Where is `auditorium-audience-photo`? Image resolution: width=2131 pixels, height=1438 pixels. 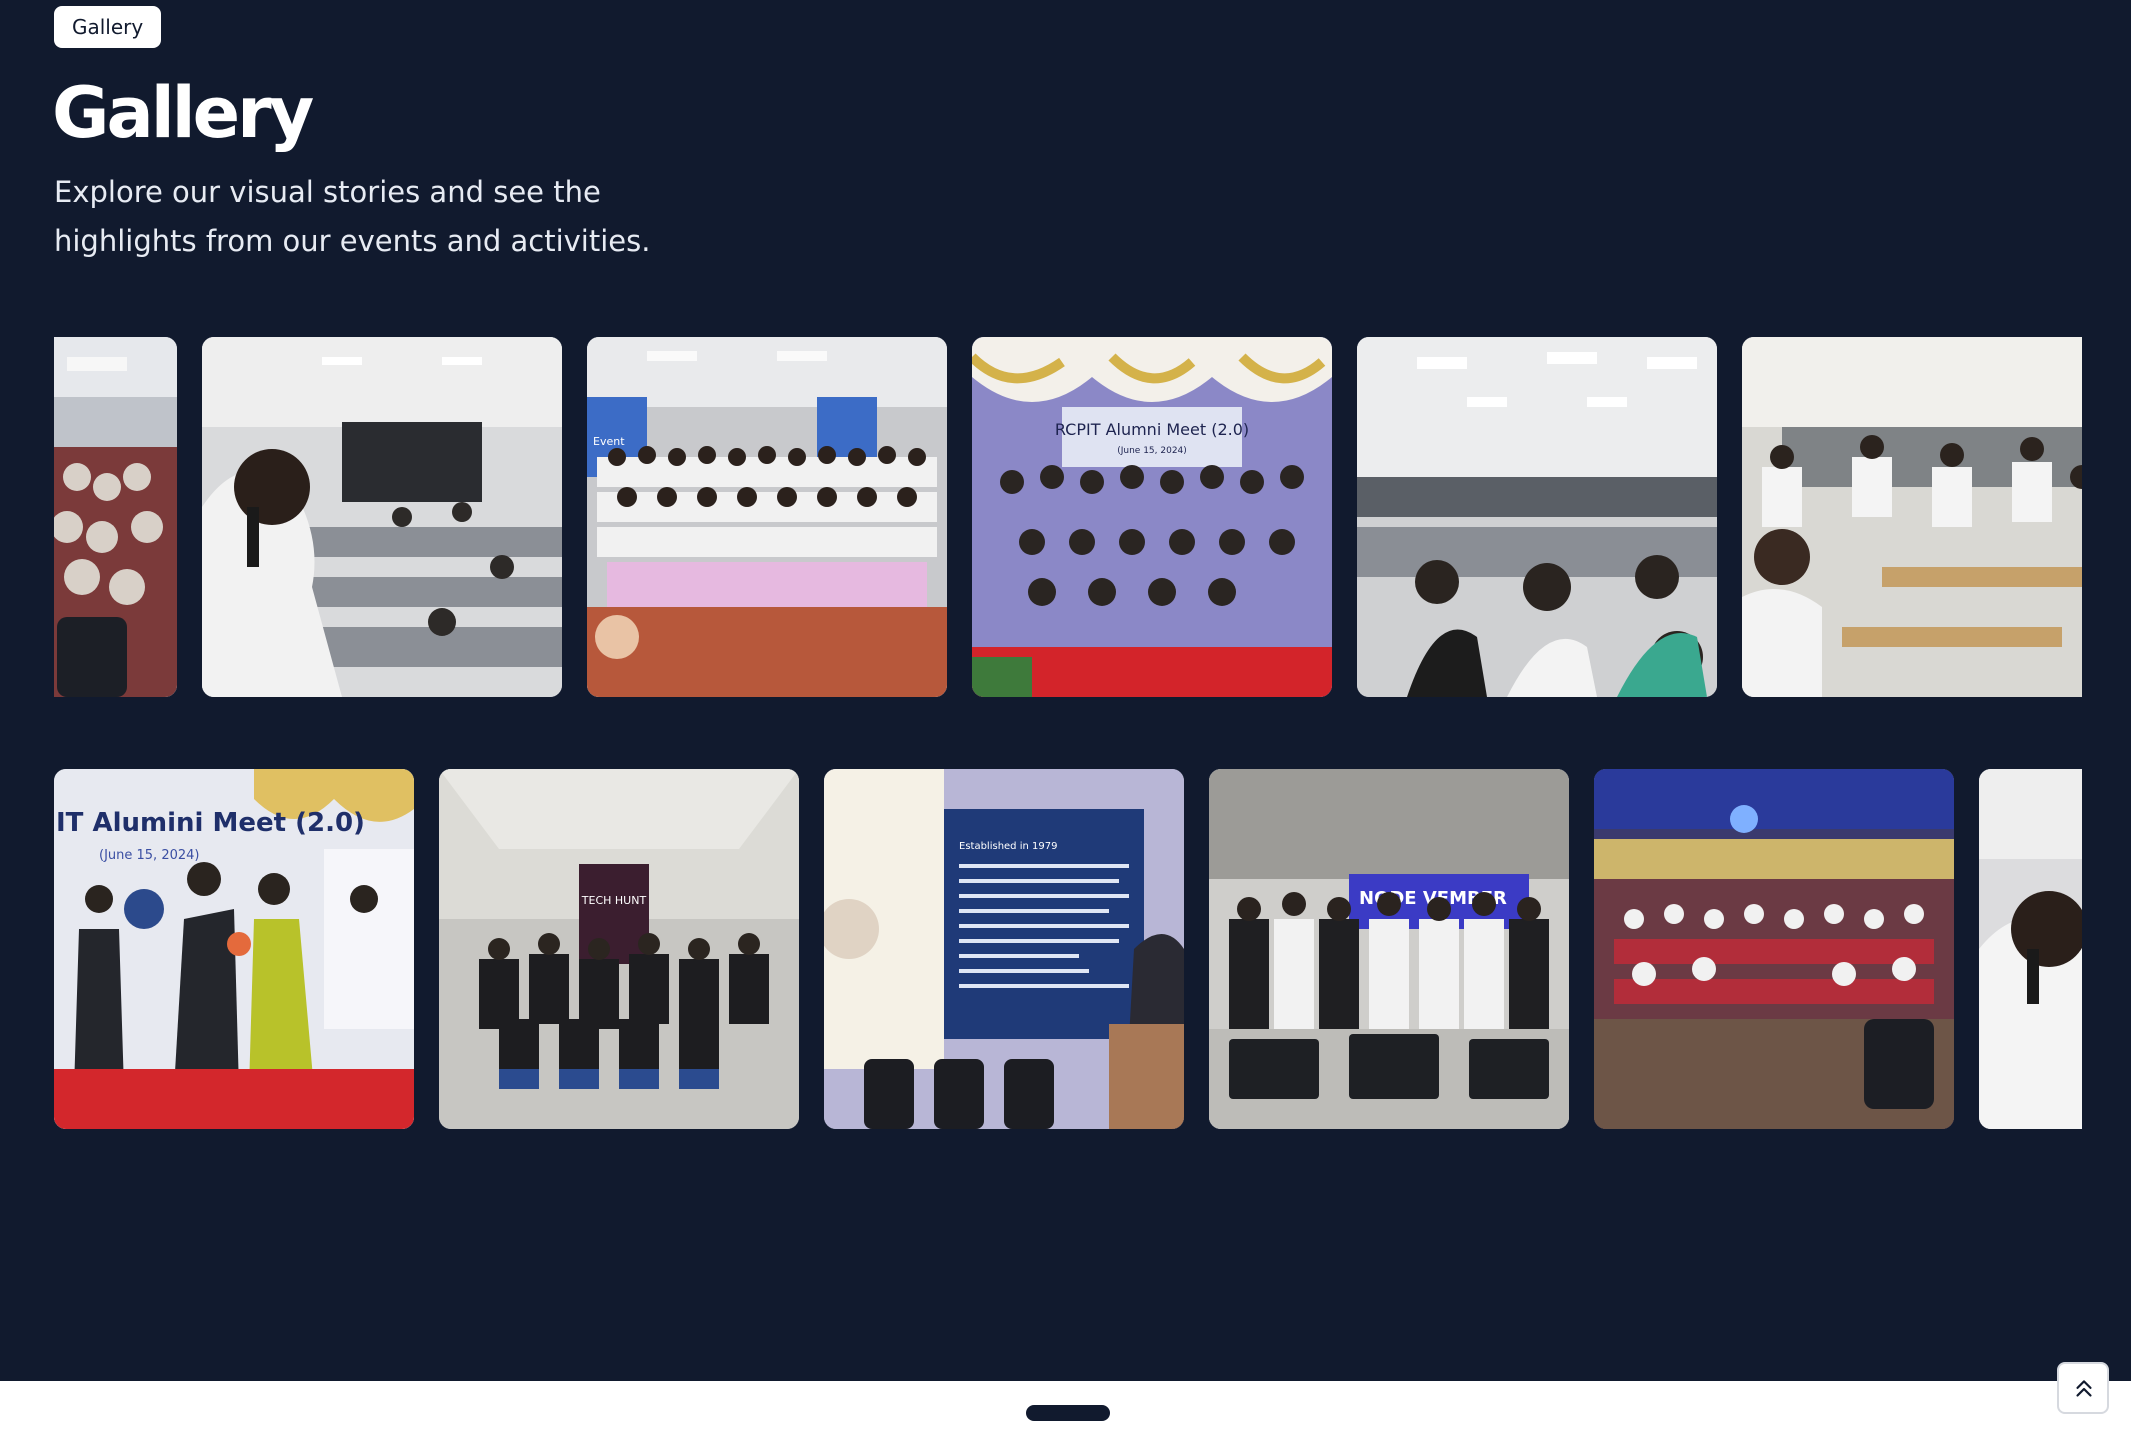 auditorium-audience-photo is located at coordinates (1774, 949).